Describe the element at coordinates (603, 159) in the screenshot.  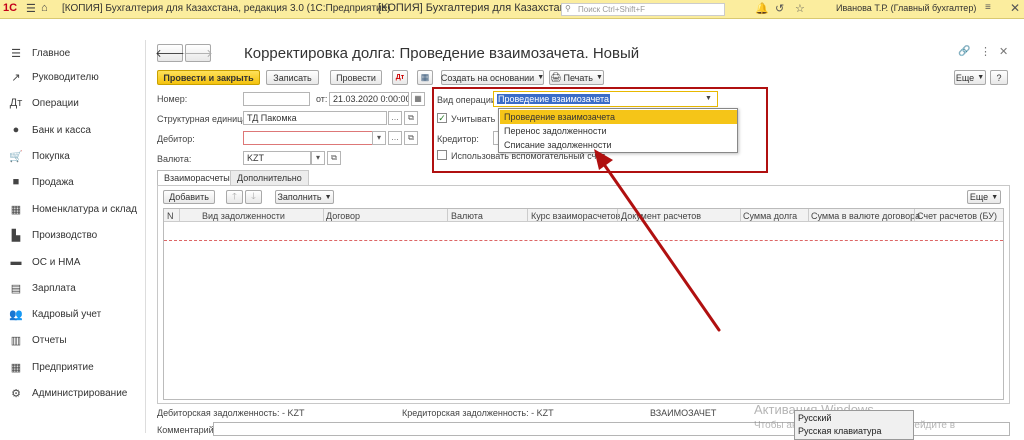
I see `annotation-arrow-head` at that location.